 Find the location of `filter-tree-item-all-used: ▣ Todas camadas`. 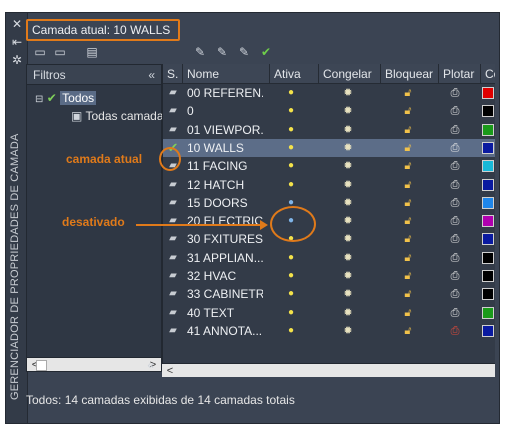

filter-tree-item-all-used: ▣ Todas camadas is located at coordinates (117, 116).